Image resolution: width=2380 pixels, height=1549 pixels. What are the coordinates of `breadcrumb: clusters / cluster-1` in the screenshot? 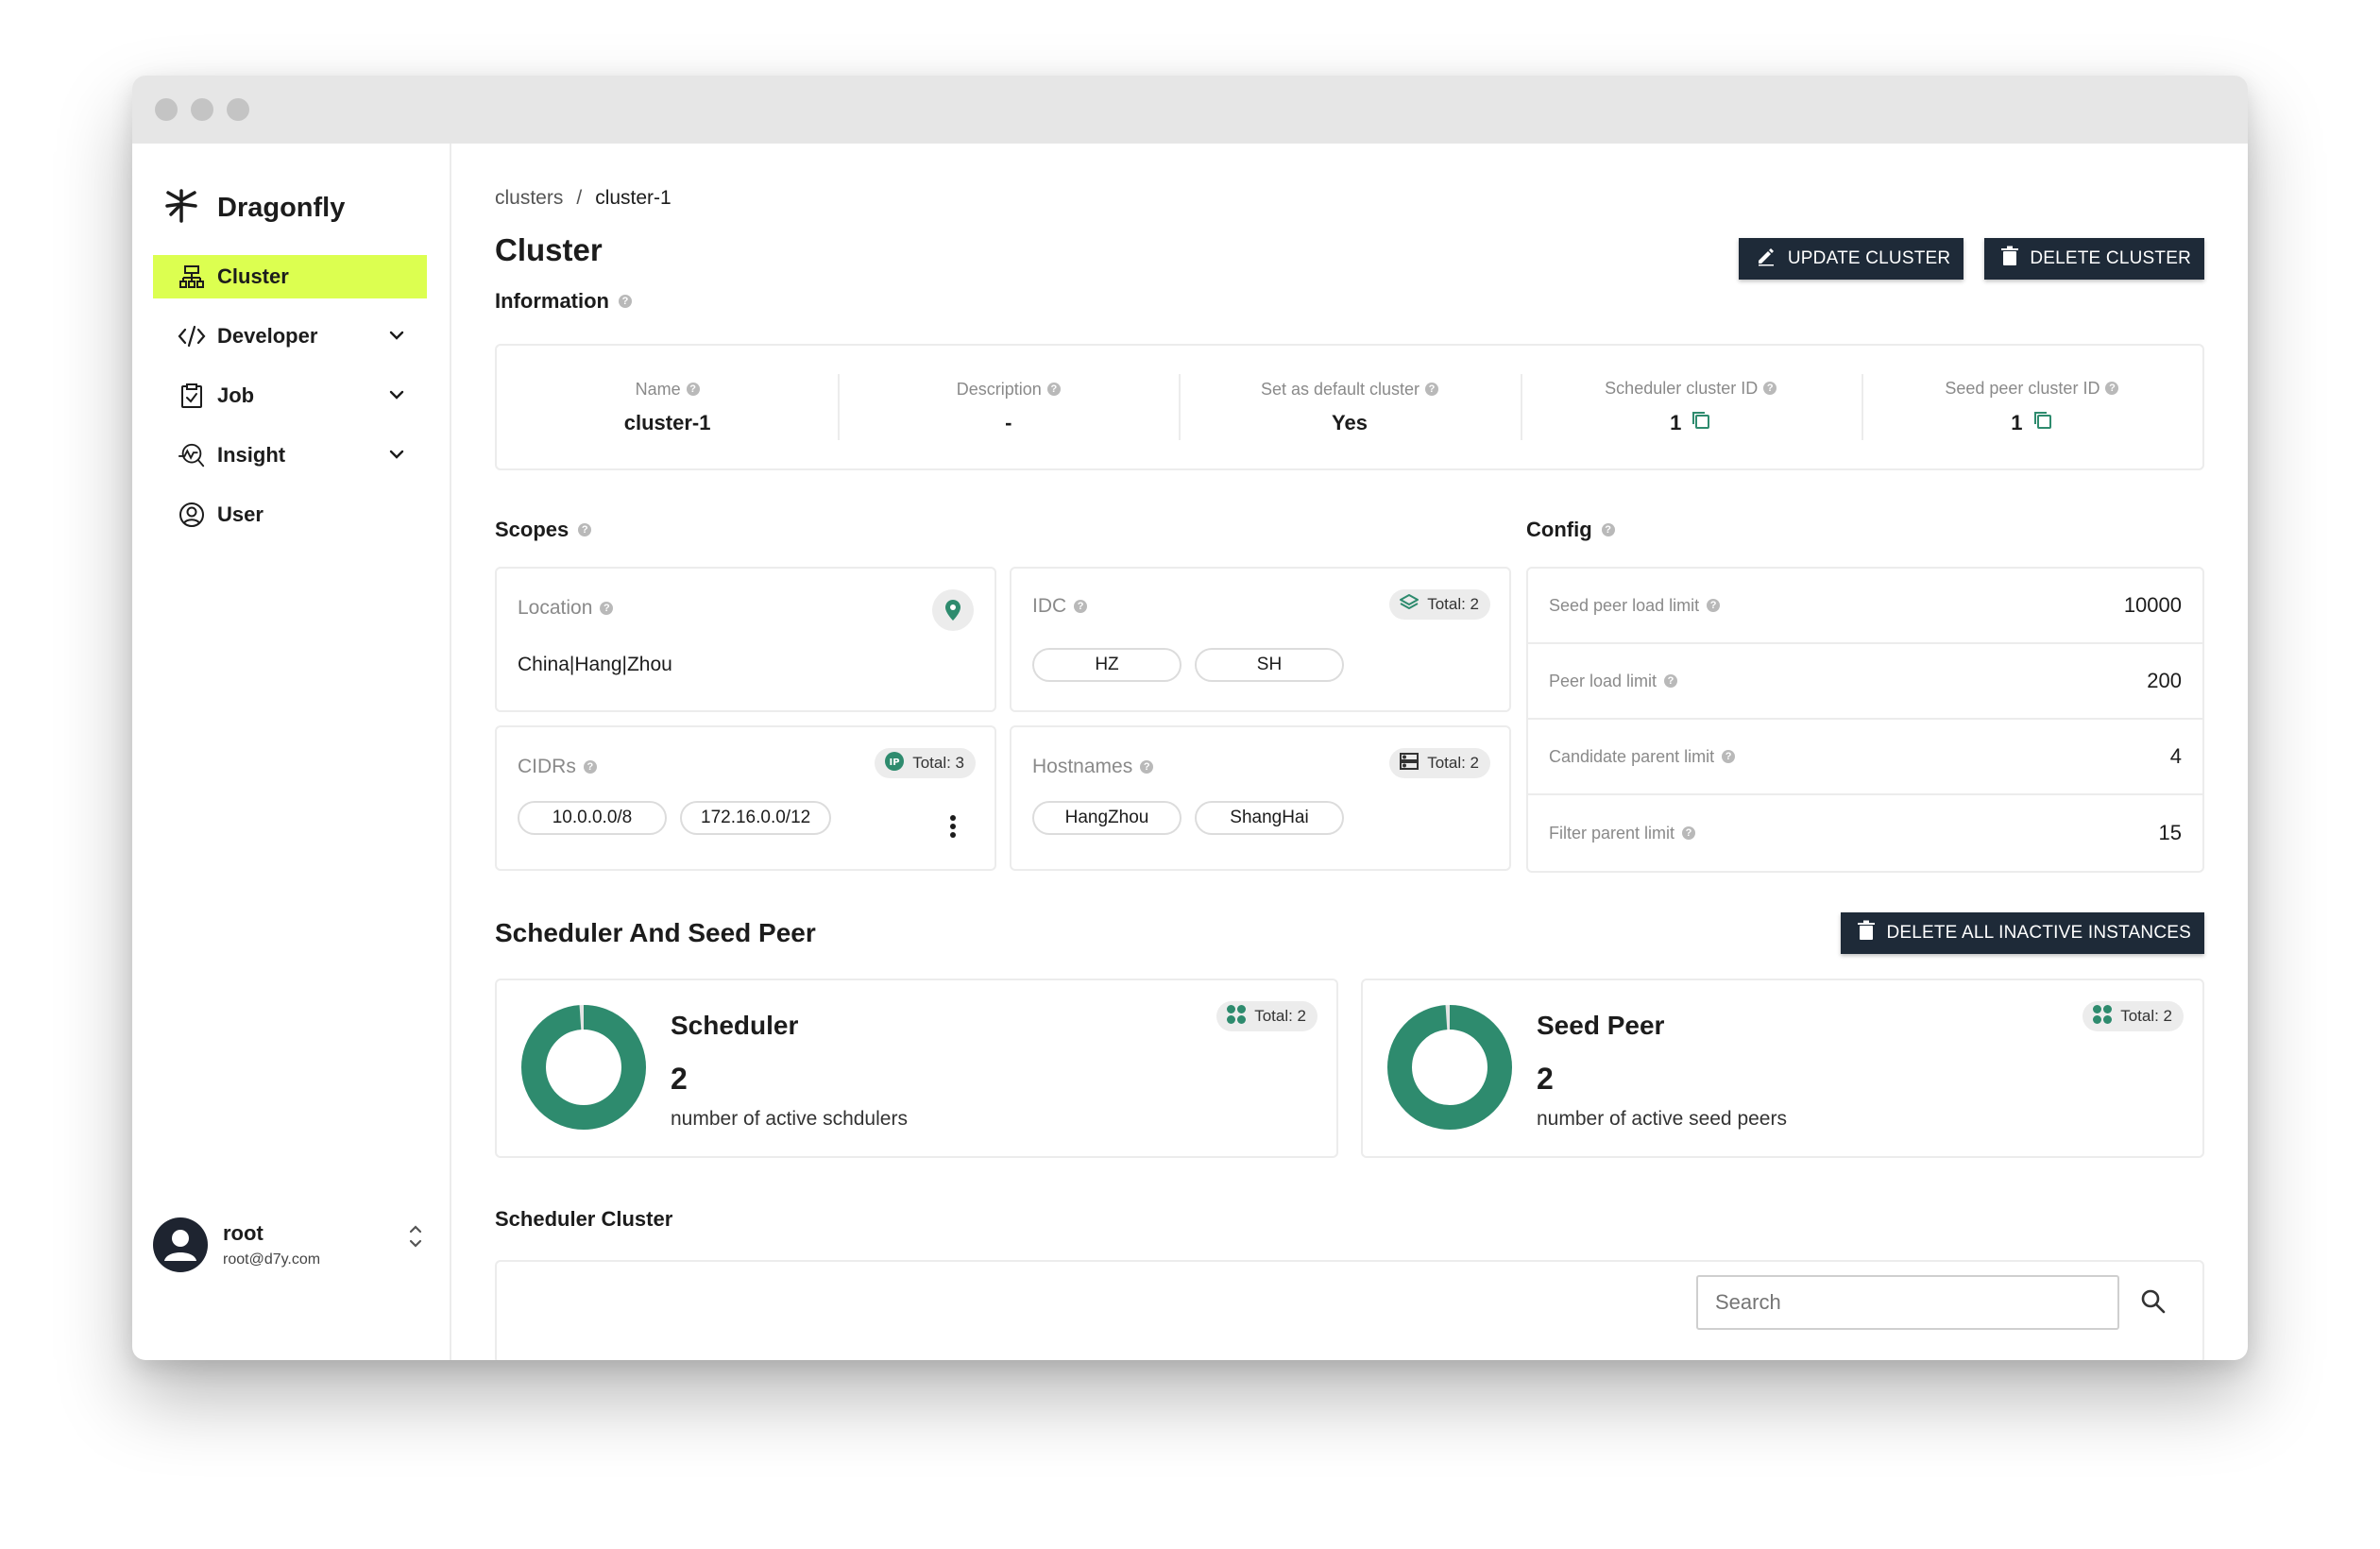 It's located at (1349, 198).